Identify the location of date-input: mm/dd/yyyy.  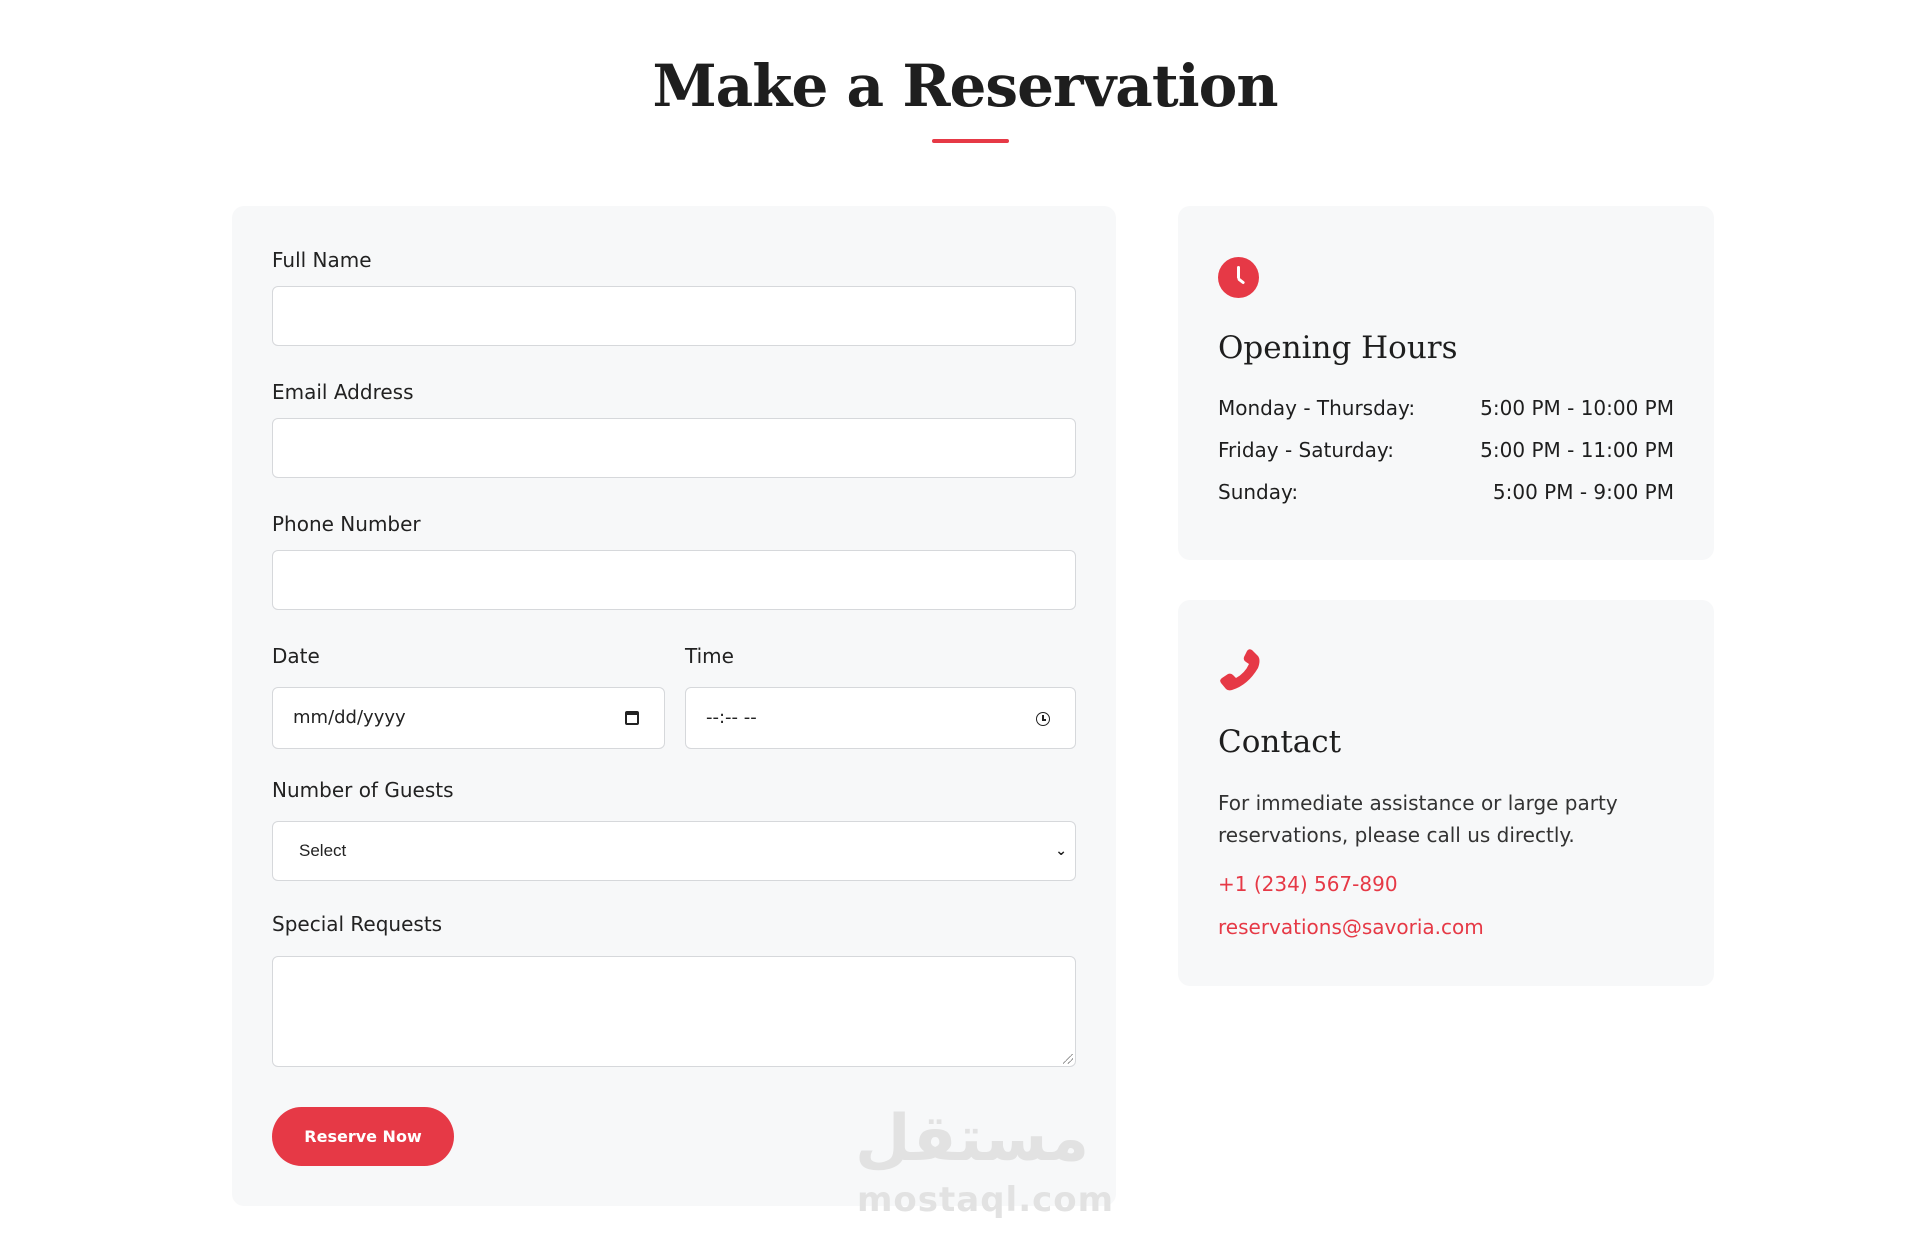
(468, 718).